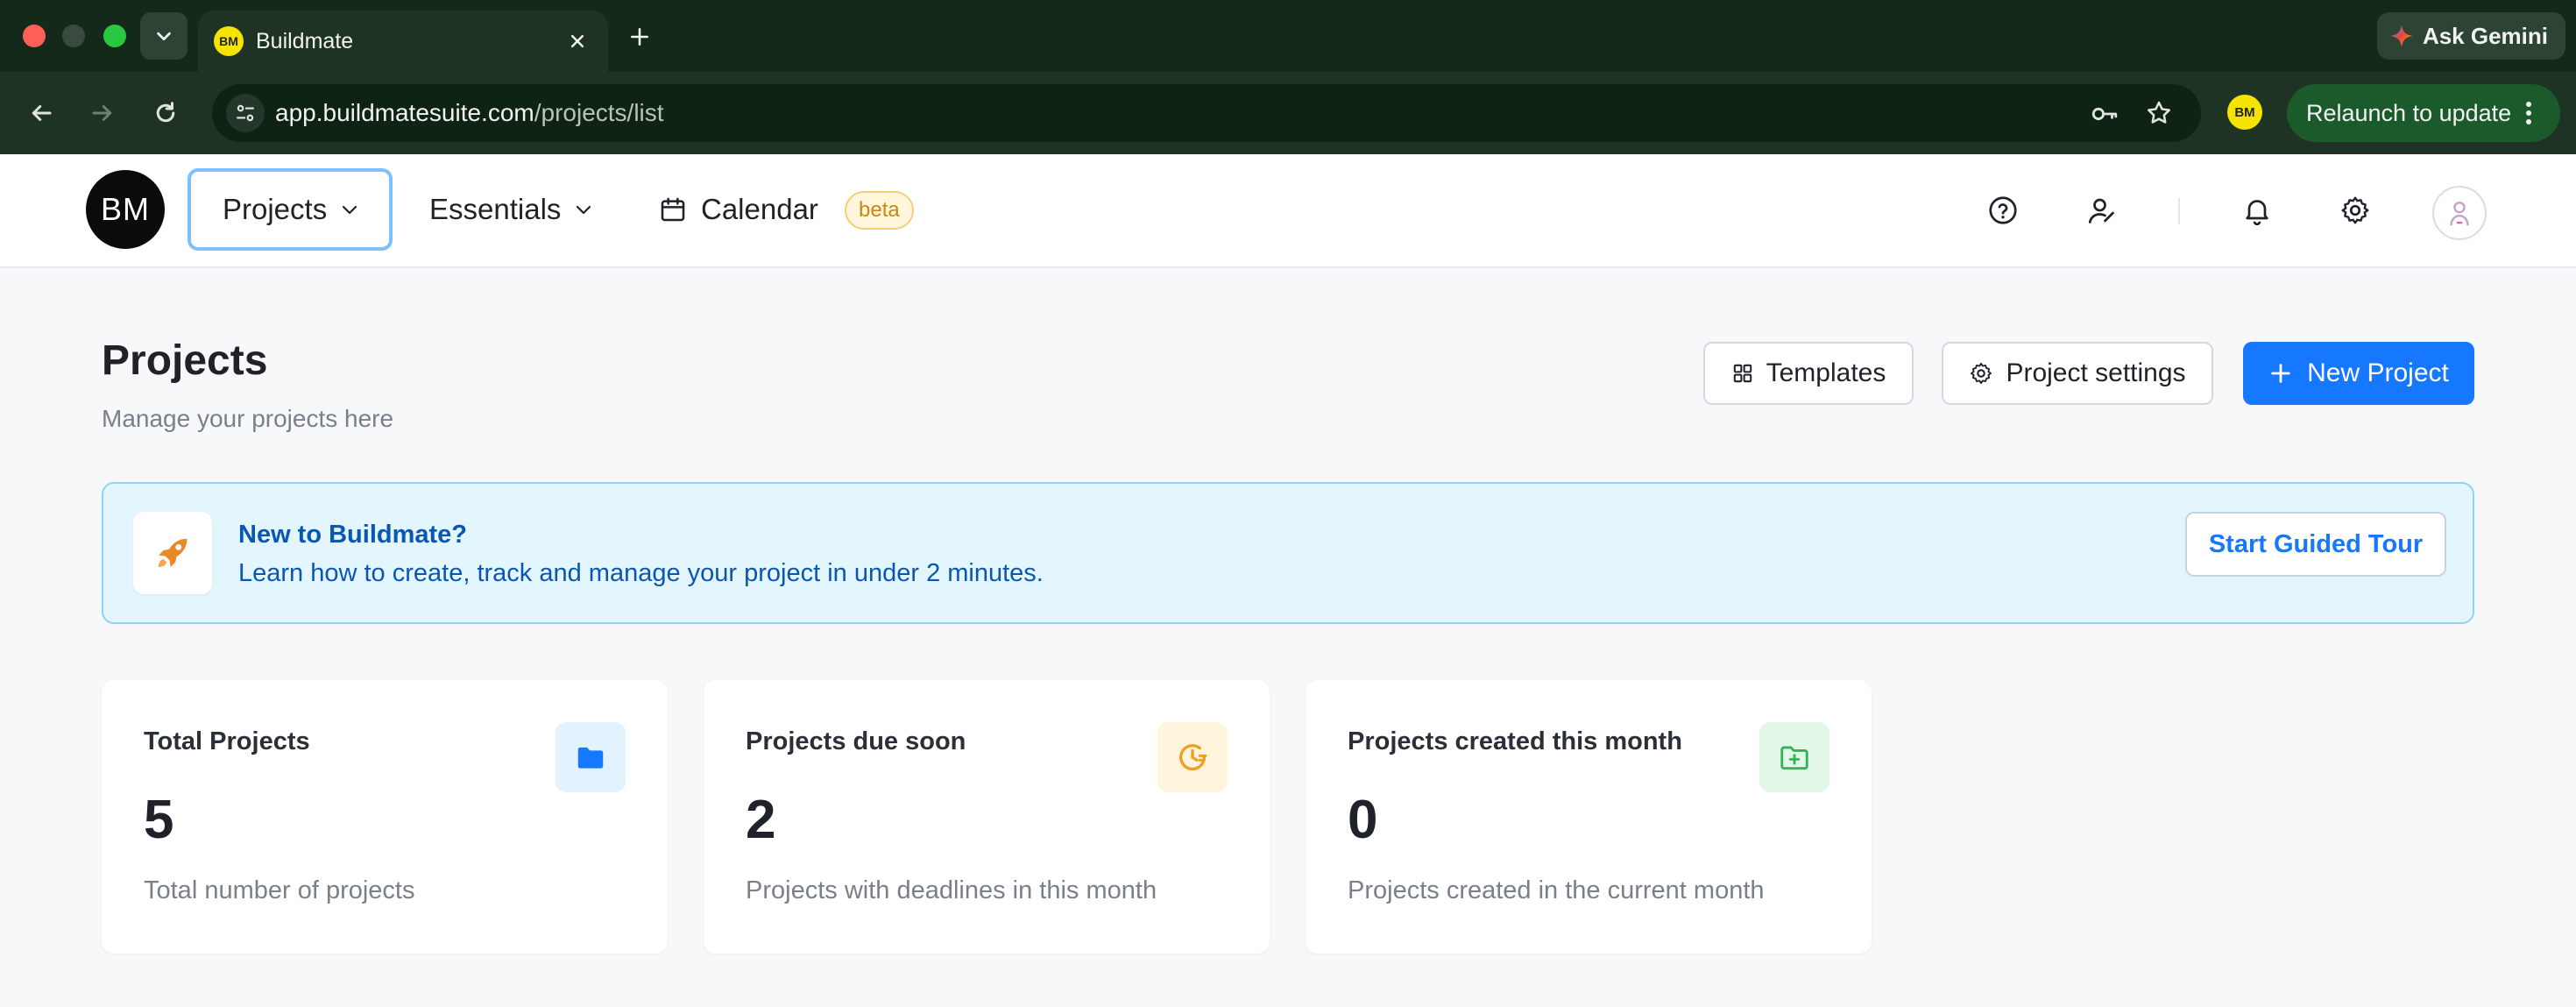 The image size is (2576, 1007). What do you see at coordinates (856, 741) in the screenshot?
I see `stat-card-label: Projects due soon` at bounding box center [856, 741].